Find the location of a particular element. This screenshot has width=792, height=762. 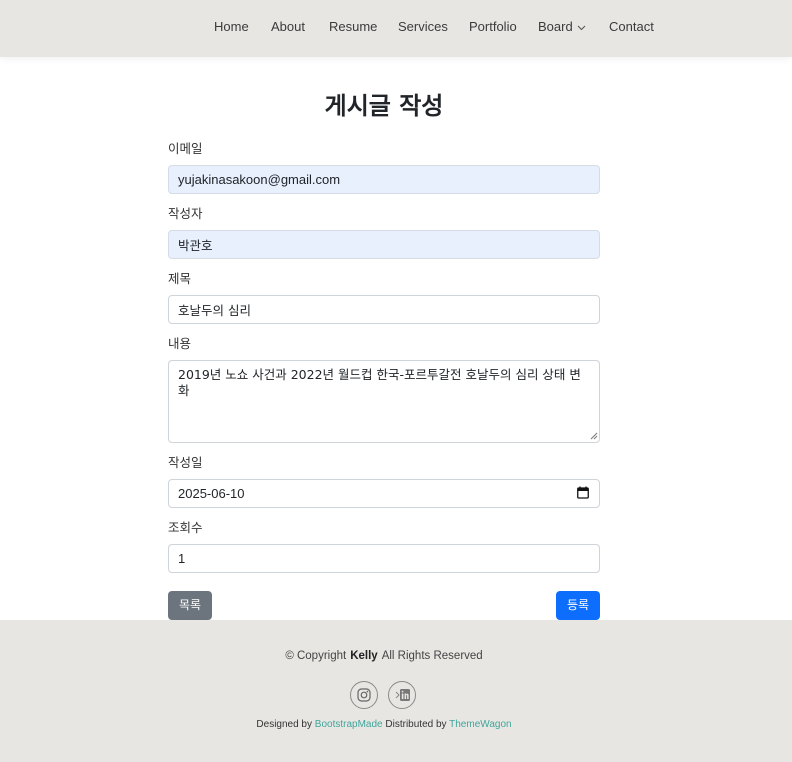

chevron-down-icon is located at coordinates (581, 27).